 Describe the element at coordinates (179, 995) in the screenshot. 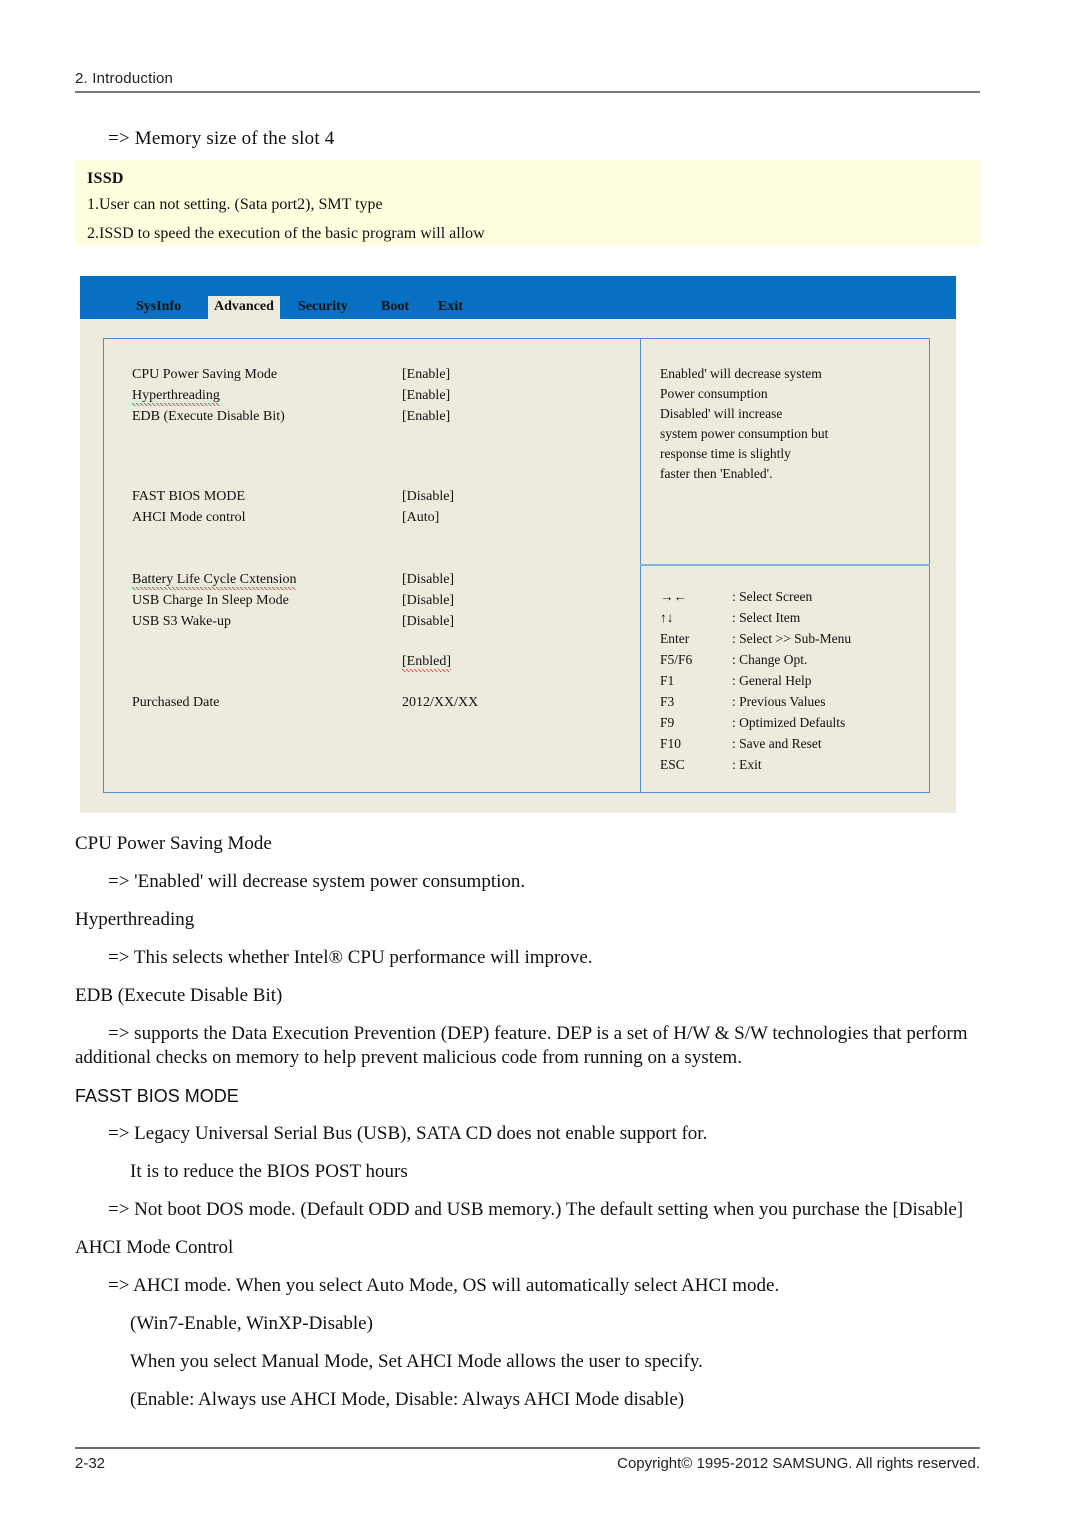

I see `body-paragraph: EDB (Execute Disable Bit)` at that location.